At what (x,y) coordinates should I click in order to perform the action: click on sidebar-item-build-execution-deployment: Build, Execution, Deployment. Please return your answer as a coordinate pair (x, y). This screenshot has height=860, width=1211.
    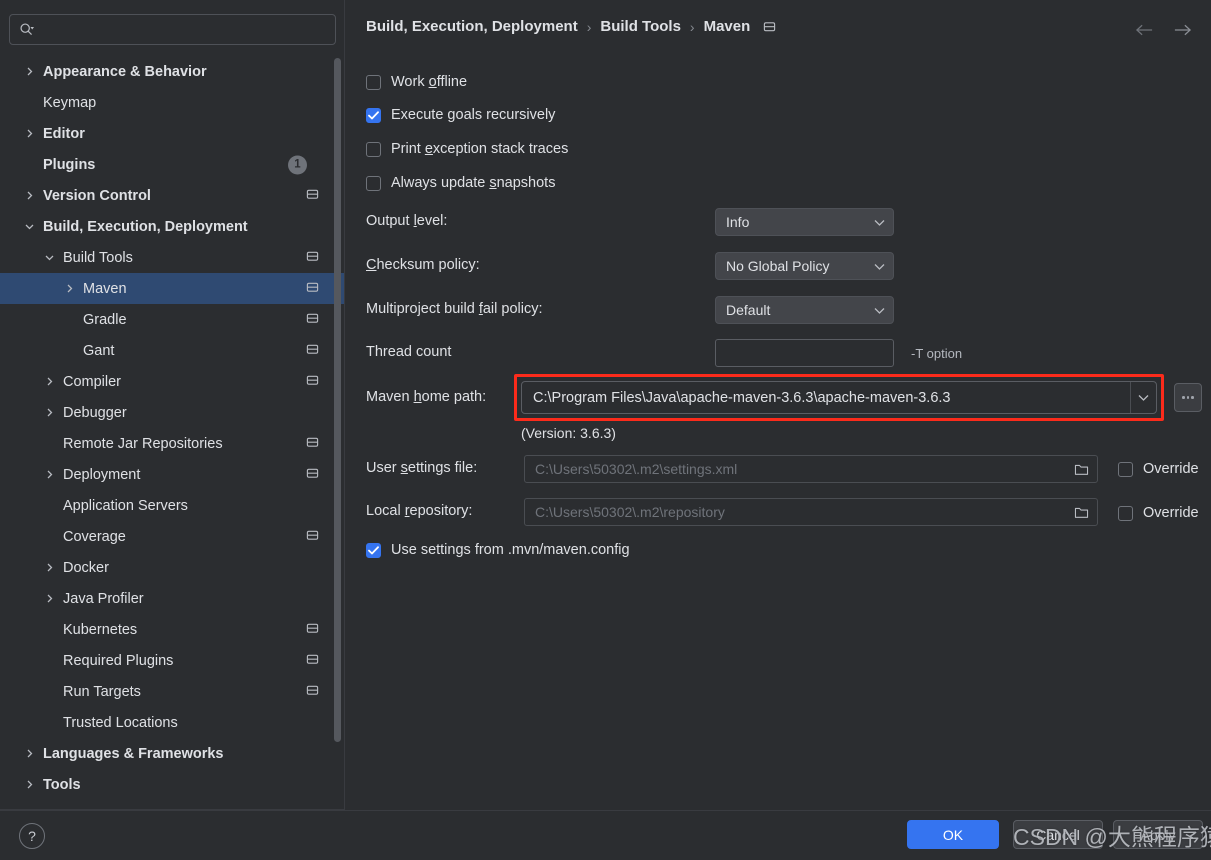
    Looking at the image, I should click on (172, 226).